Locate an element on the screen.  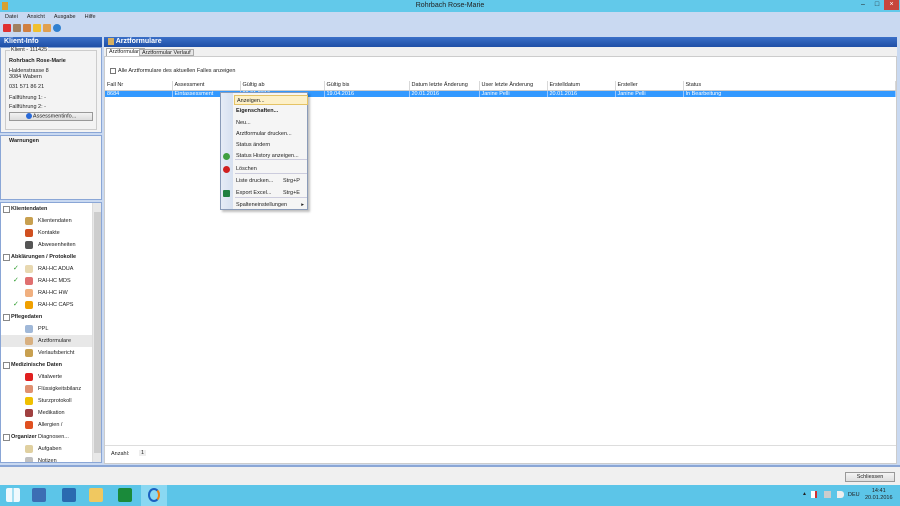
tree-item: RAI-HC HW is located at coordinates (46, 293).